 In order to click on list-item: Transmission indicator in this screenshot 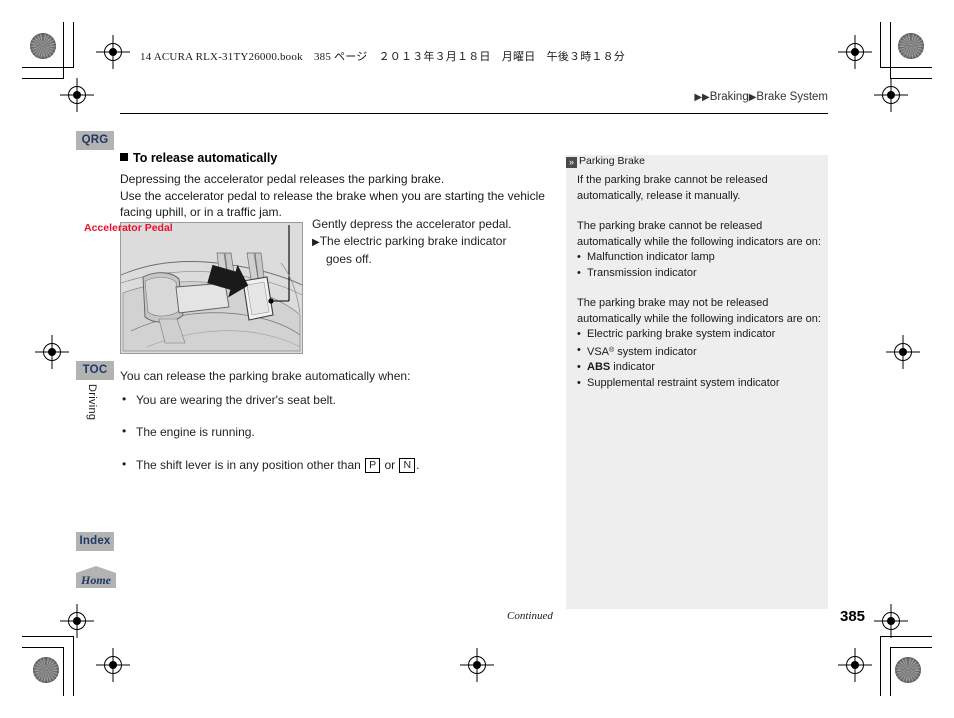, I will do `click(700, 274)`.